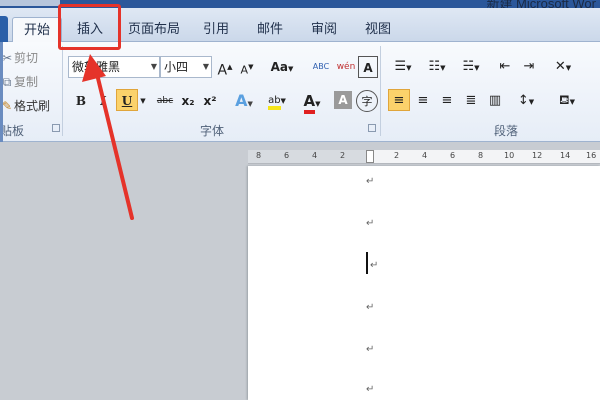  Describe the element at coordinates (244, 101) in the screenshot. I see `text-effect-button: A▼` at that location.